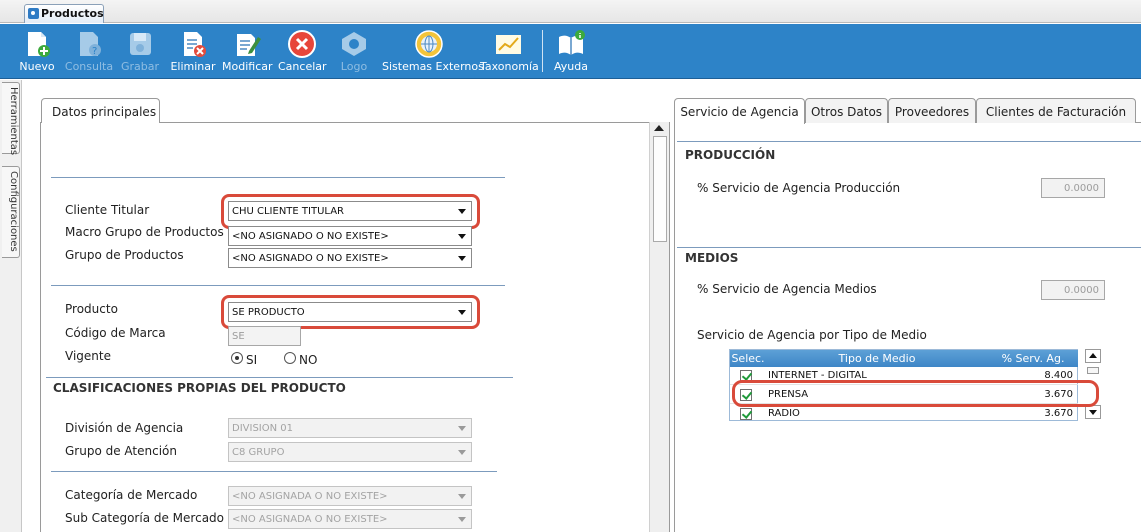 Image resolution: width=1141 pixels, height=532 pixels. I want to click on cliente-titular-label: Cliente Titular, so click(107, 210).